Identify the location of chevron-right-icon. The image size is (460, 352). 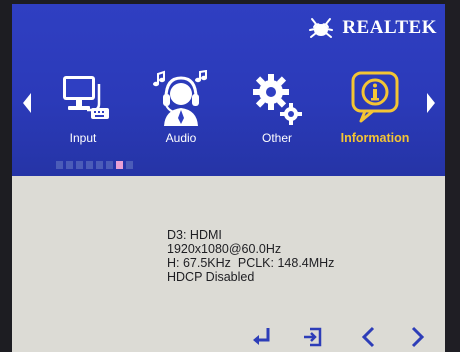
(431, 103).